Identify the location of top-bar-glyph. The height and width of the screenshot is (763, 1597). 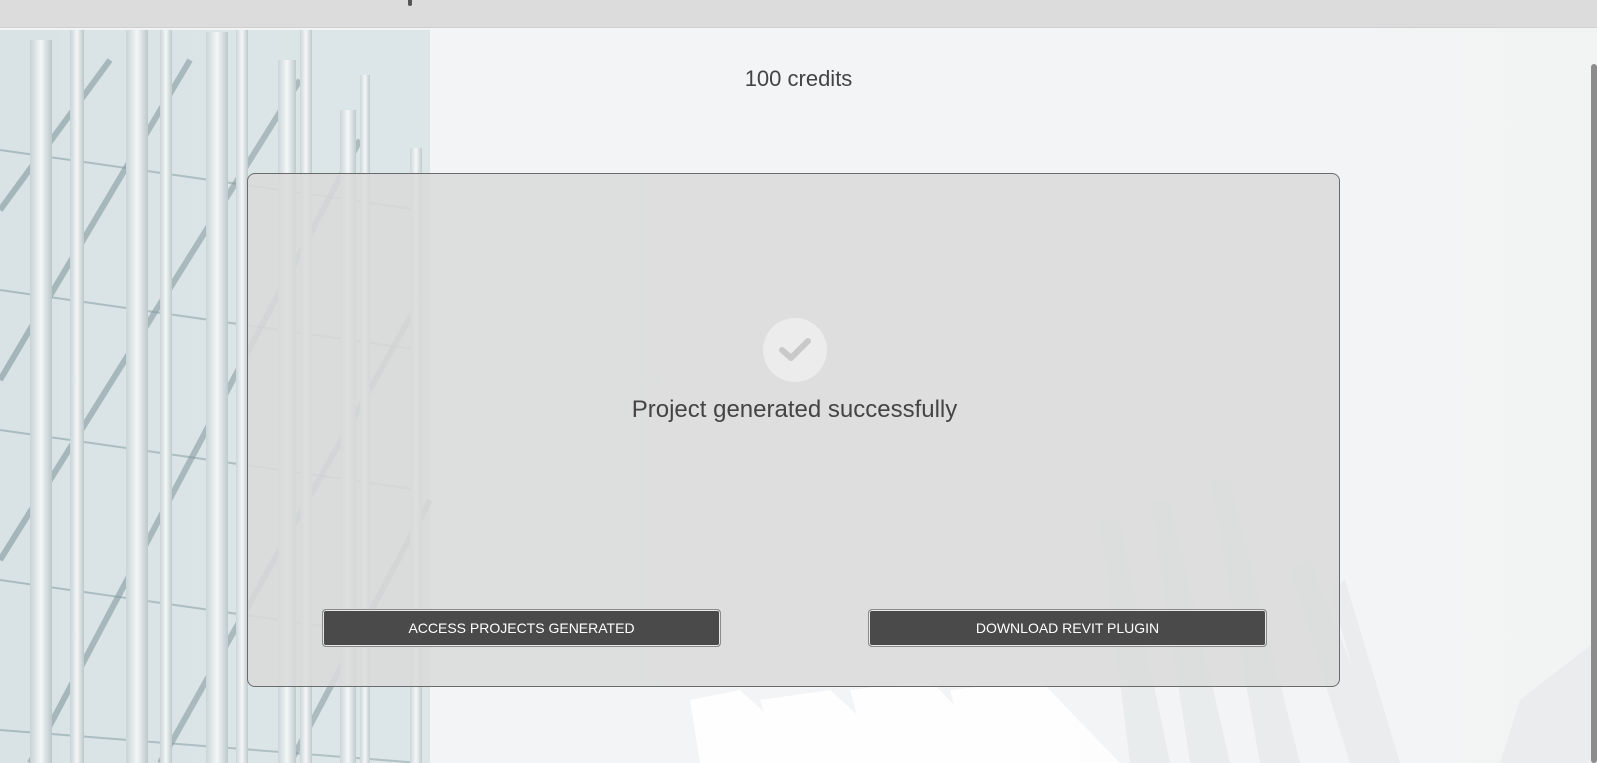
(410, 3).